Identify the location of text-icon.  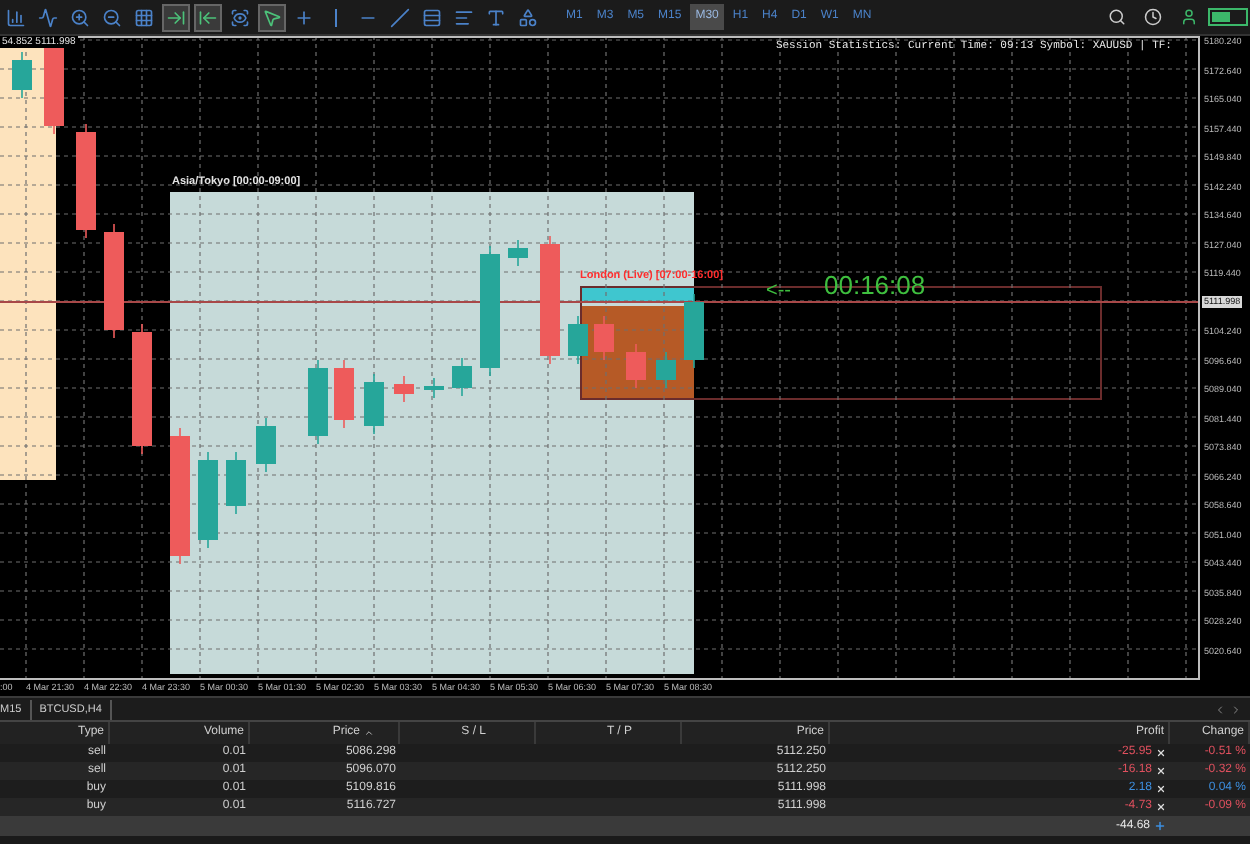
(496, 17).